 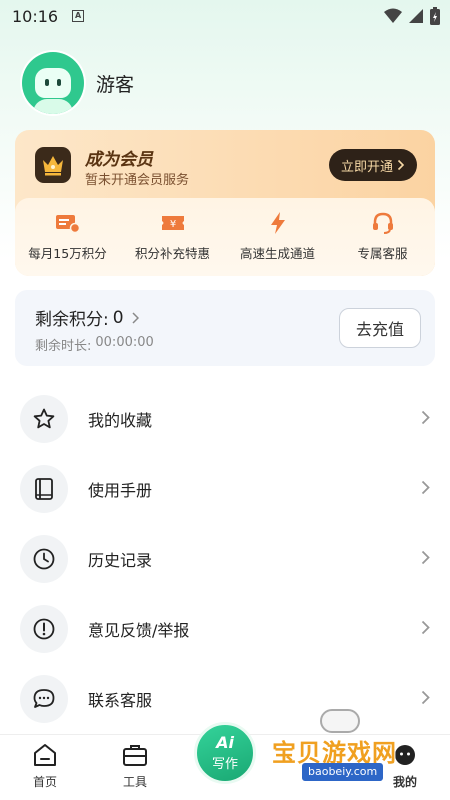 I want to click on remaining-points: 剩余积分: 0, so click(x=87, y=317).